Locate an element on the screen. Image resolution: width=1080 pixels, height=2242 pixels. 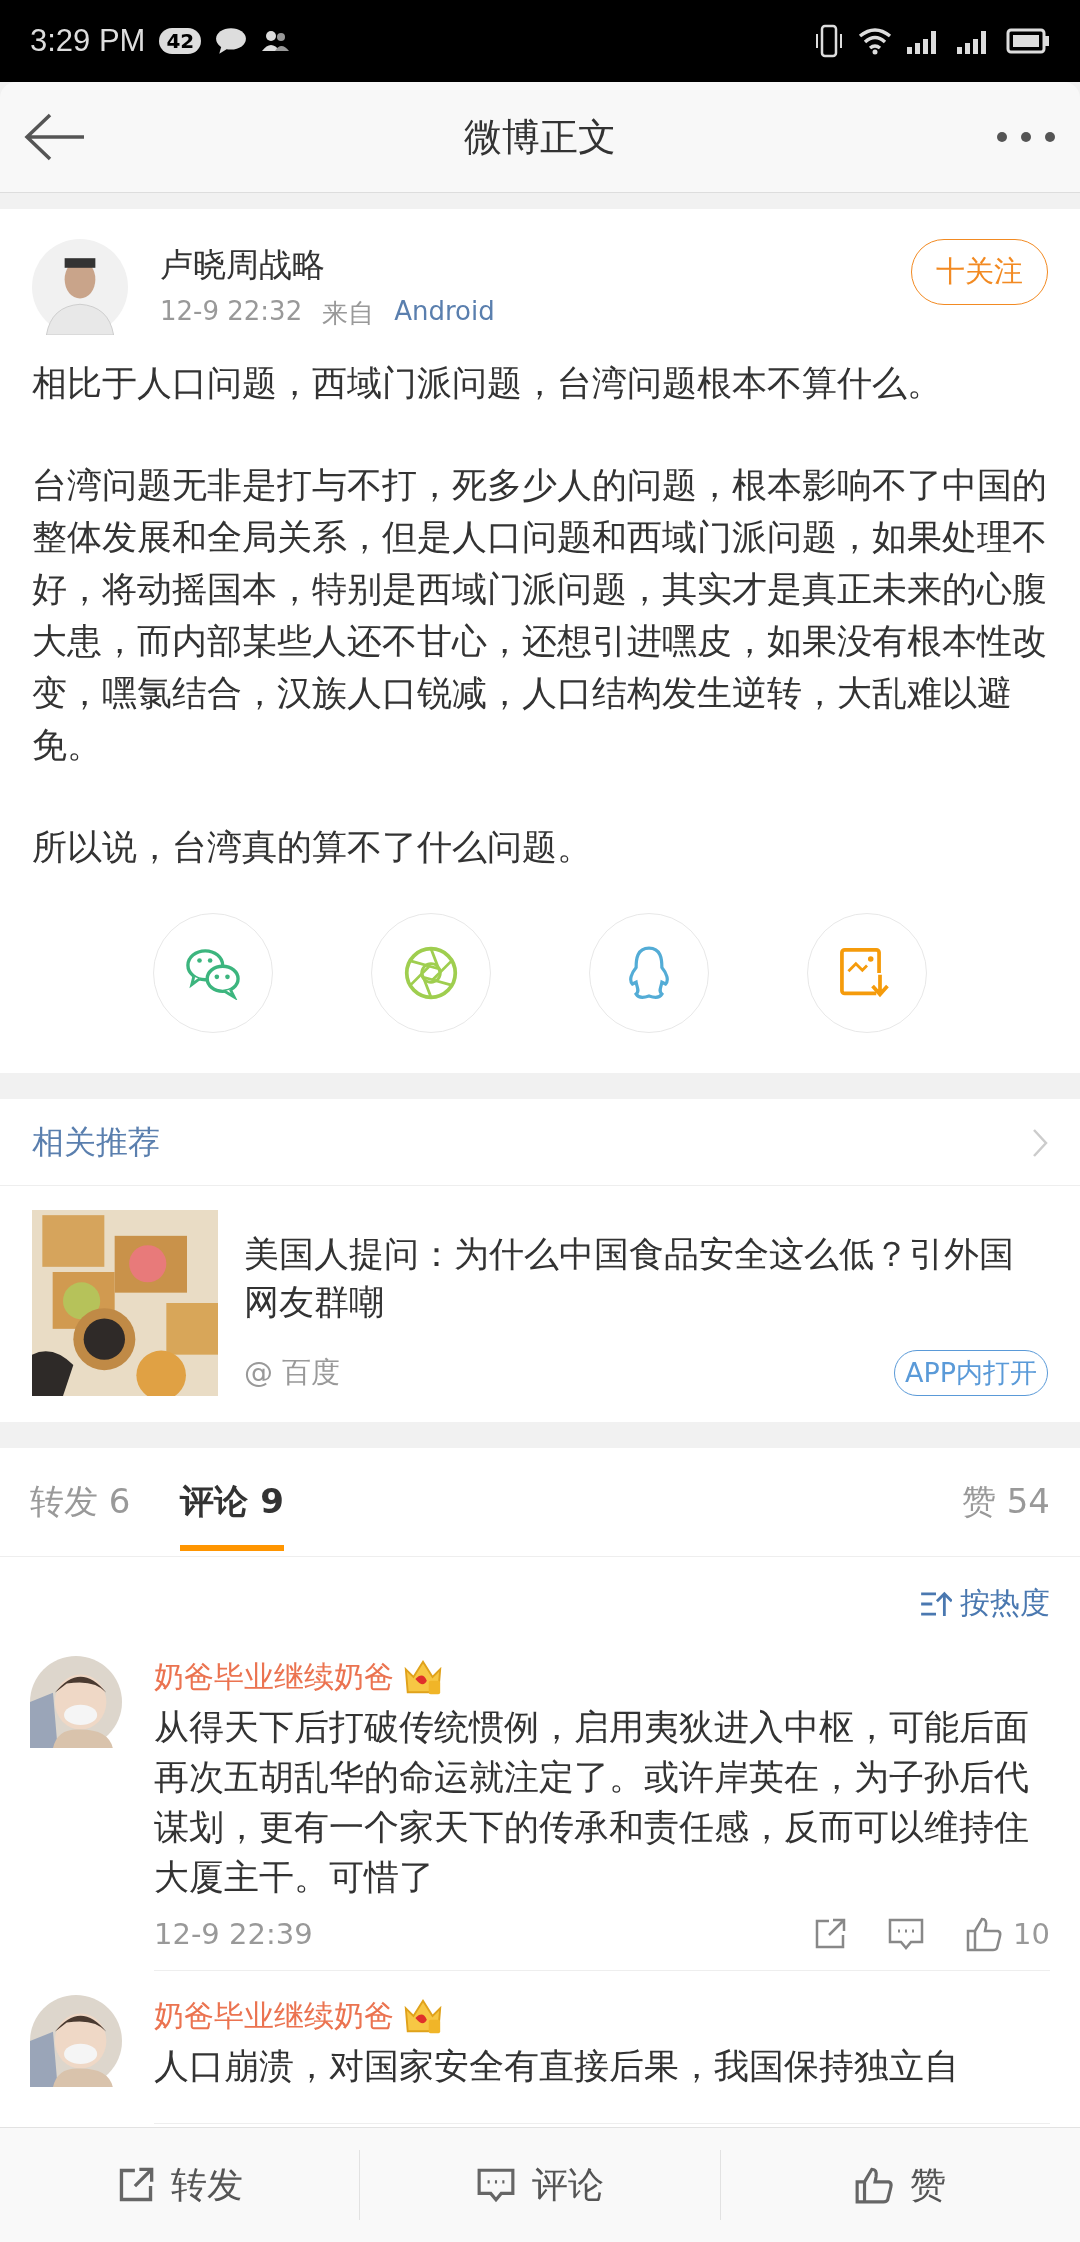
tab: 评论 9 is located at coordinates (232, 1502).